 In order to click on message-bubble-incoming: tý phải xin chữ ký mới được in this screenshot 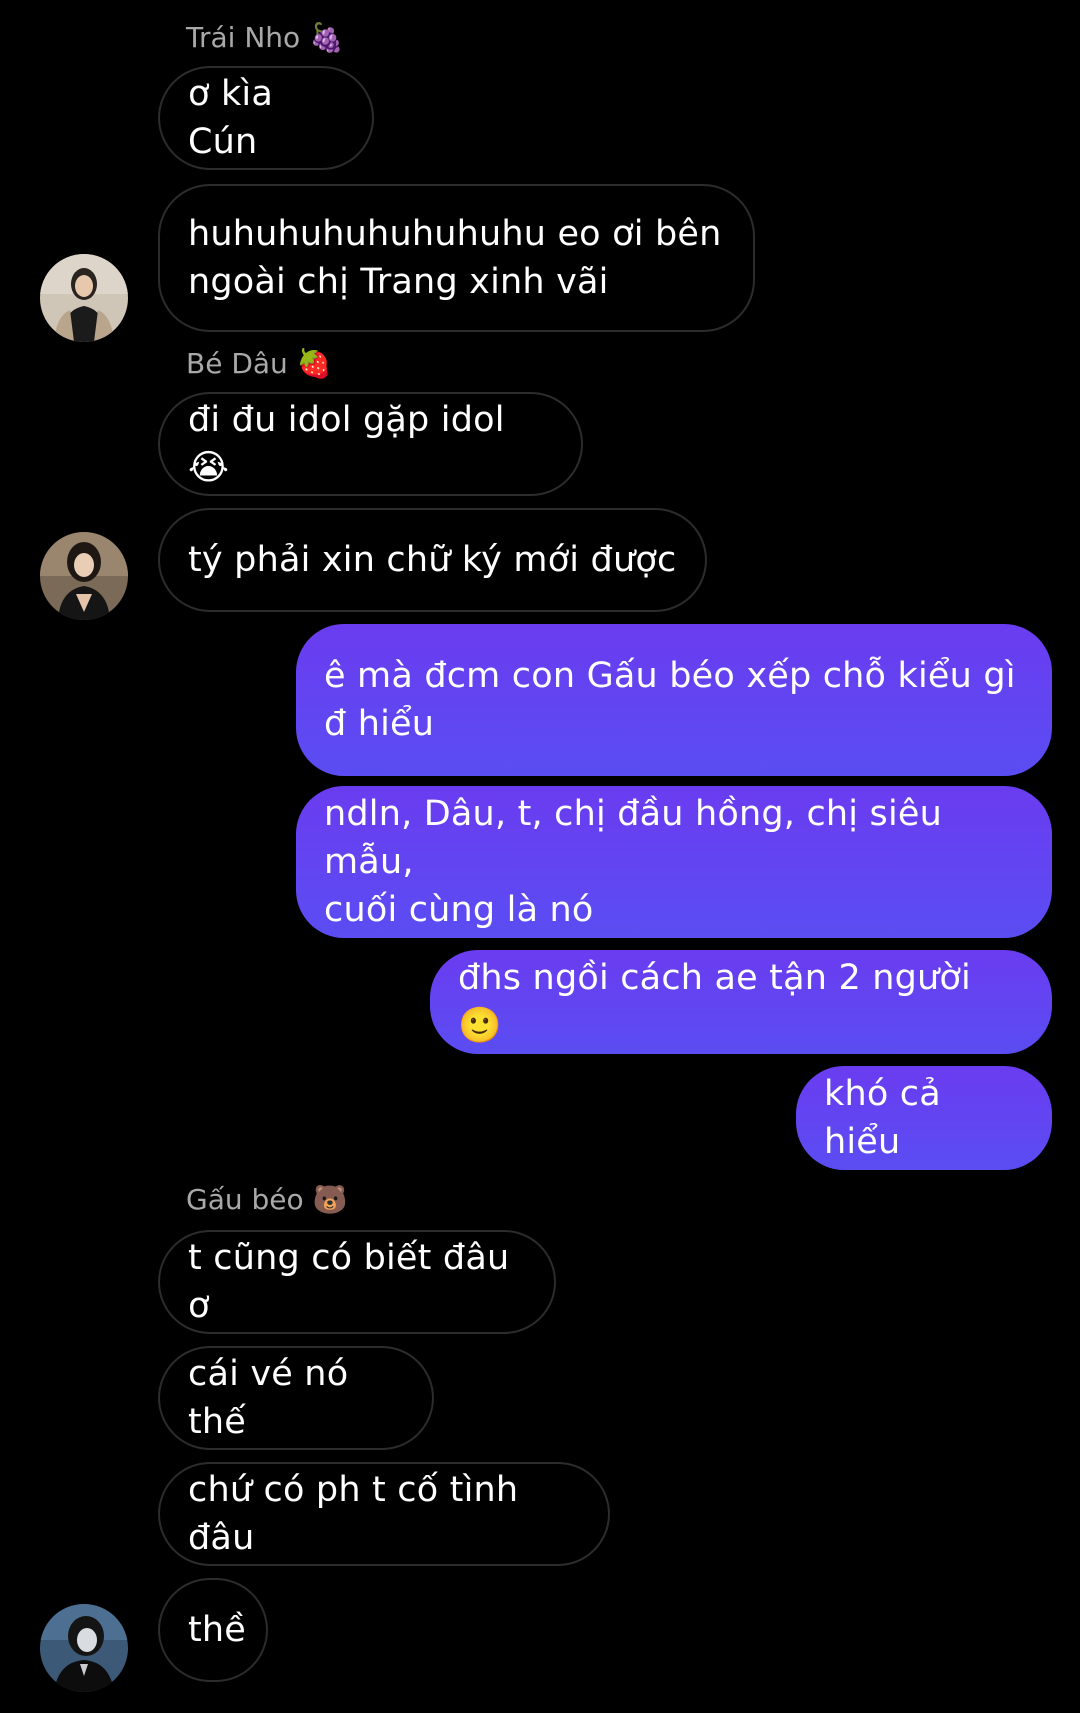, I will do `click(432, 560)`.